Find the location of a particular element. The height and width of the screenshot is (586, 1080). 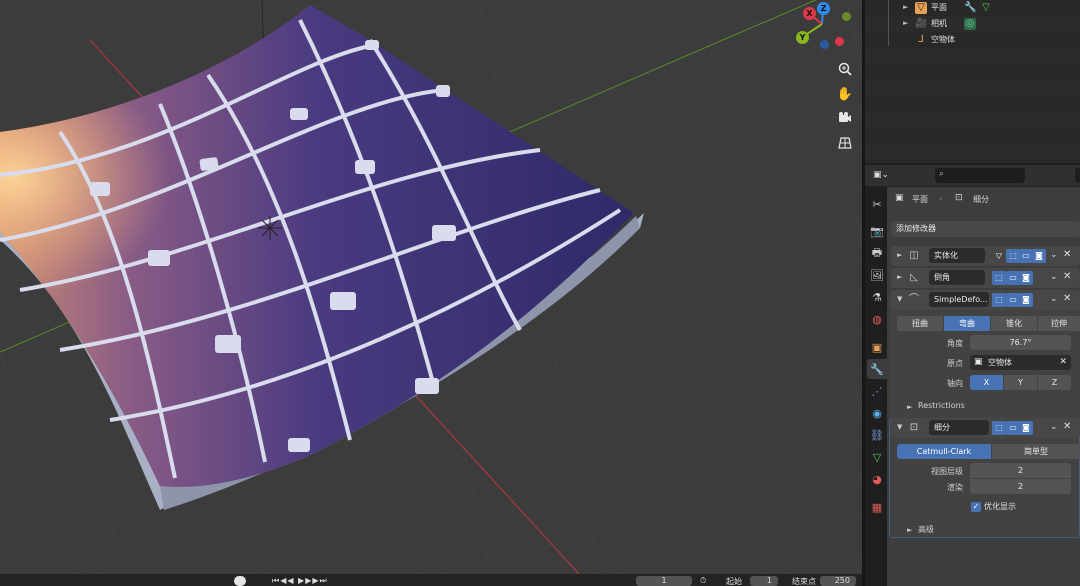

timeline-bar: ⏮◀◀ ▶▶▶⏭ 1 ⏱ 起始 1 结束点 250 is located at coordinates (431, 580).